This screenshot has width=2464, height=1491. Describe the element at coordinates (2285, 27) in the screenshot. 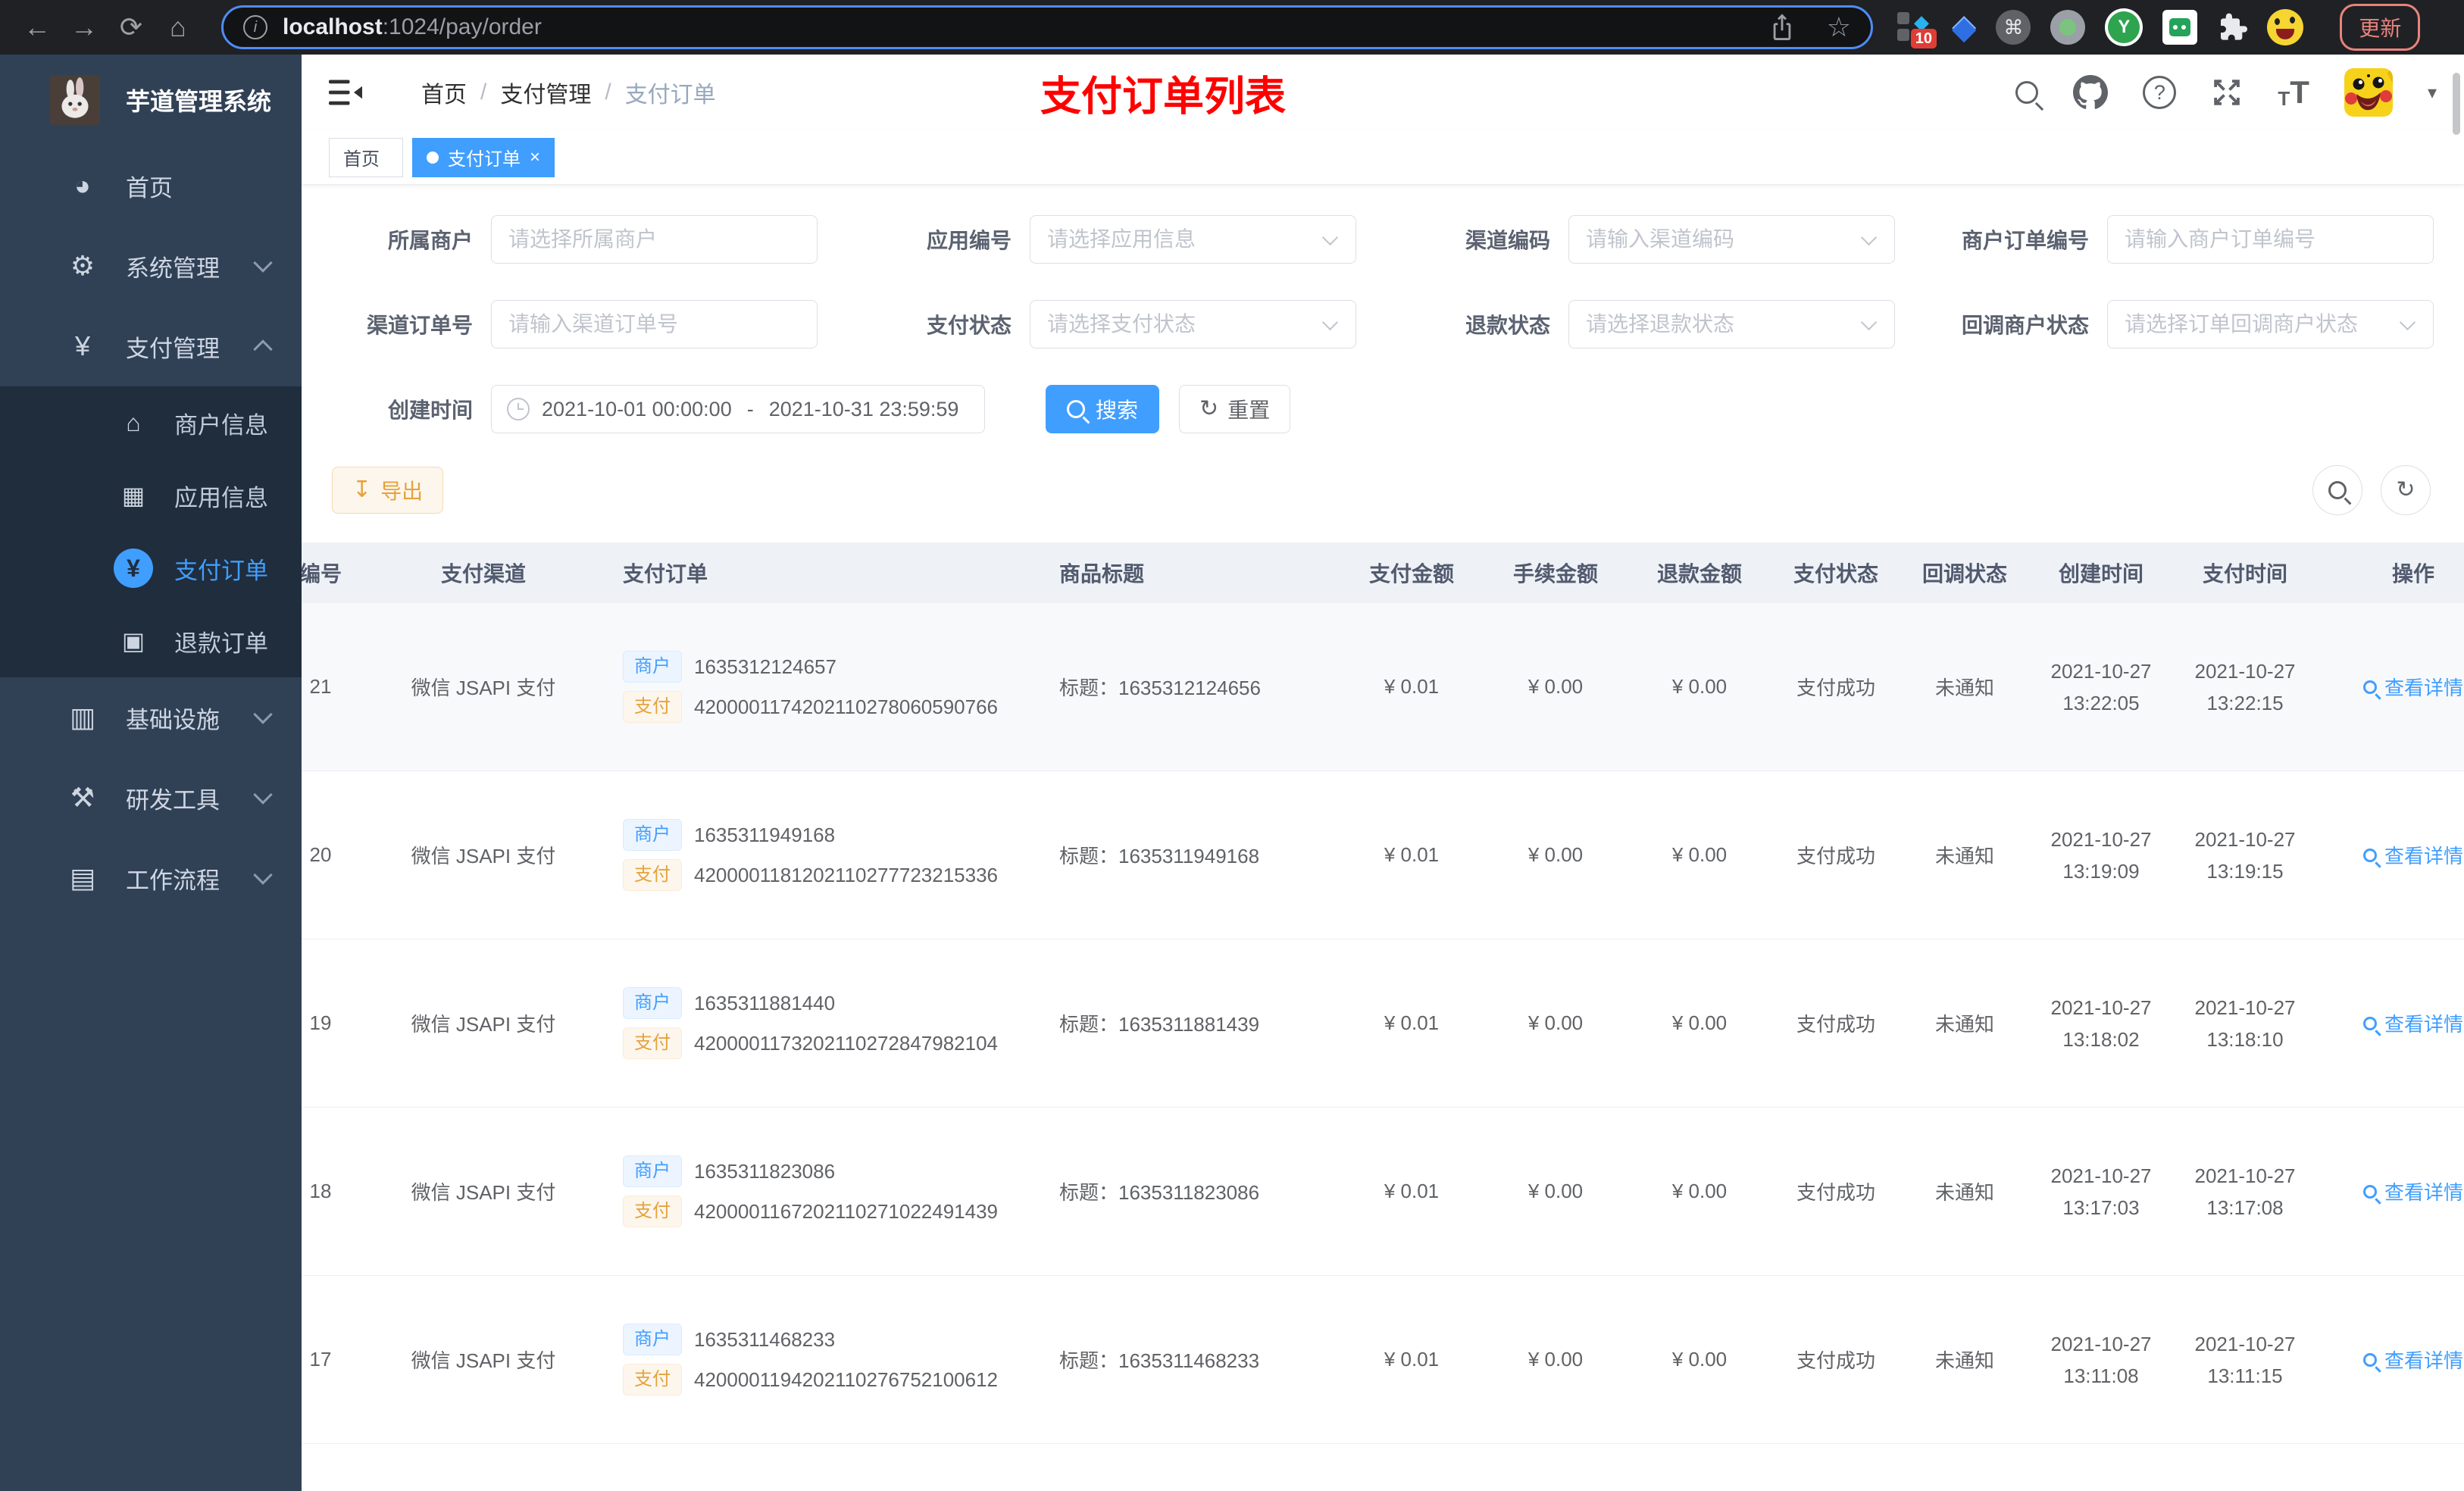

I see `extension-emoji-icon` at that location.